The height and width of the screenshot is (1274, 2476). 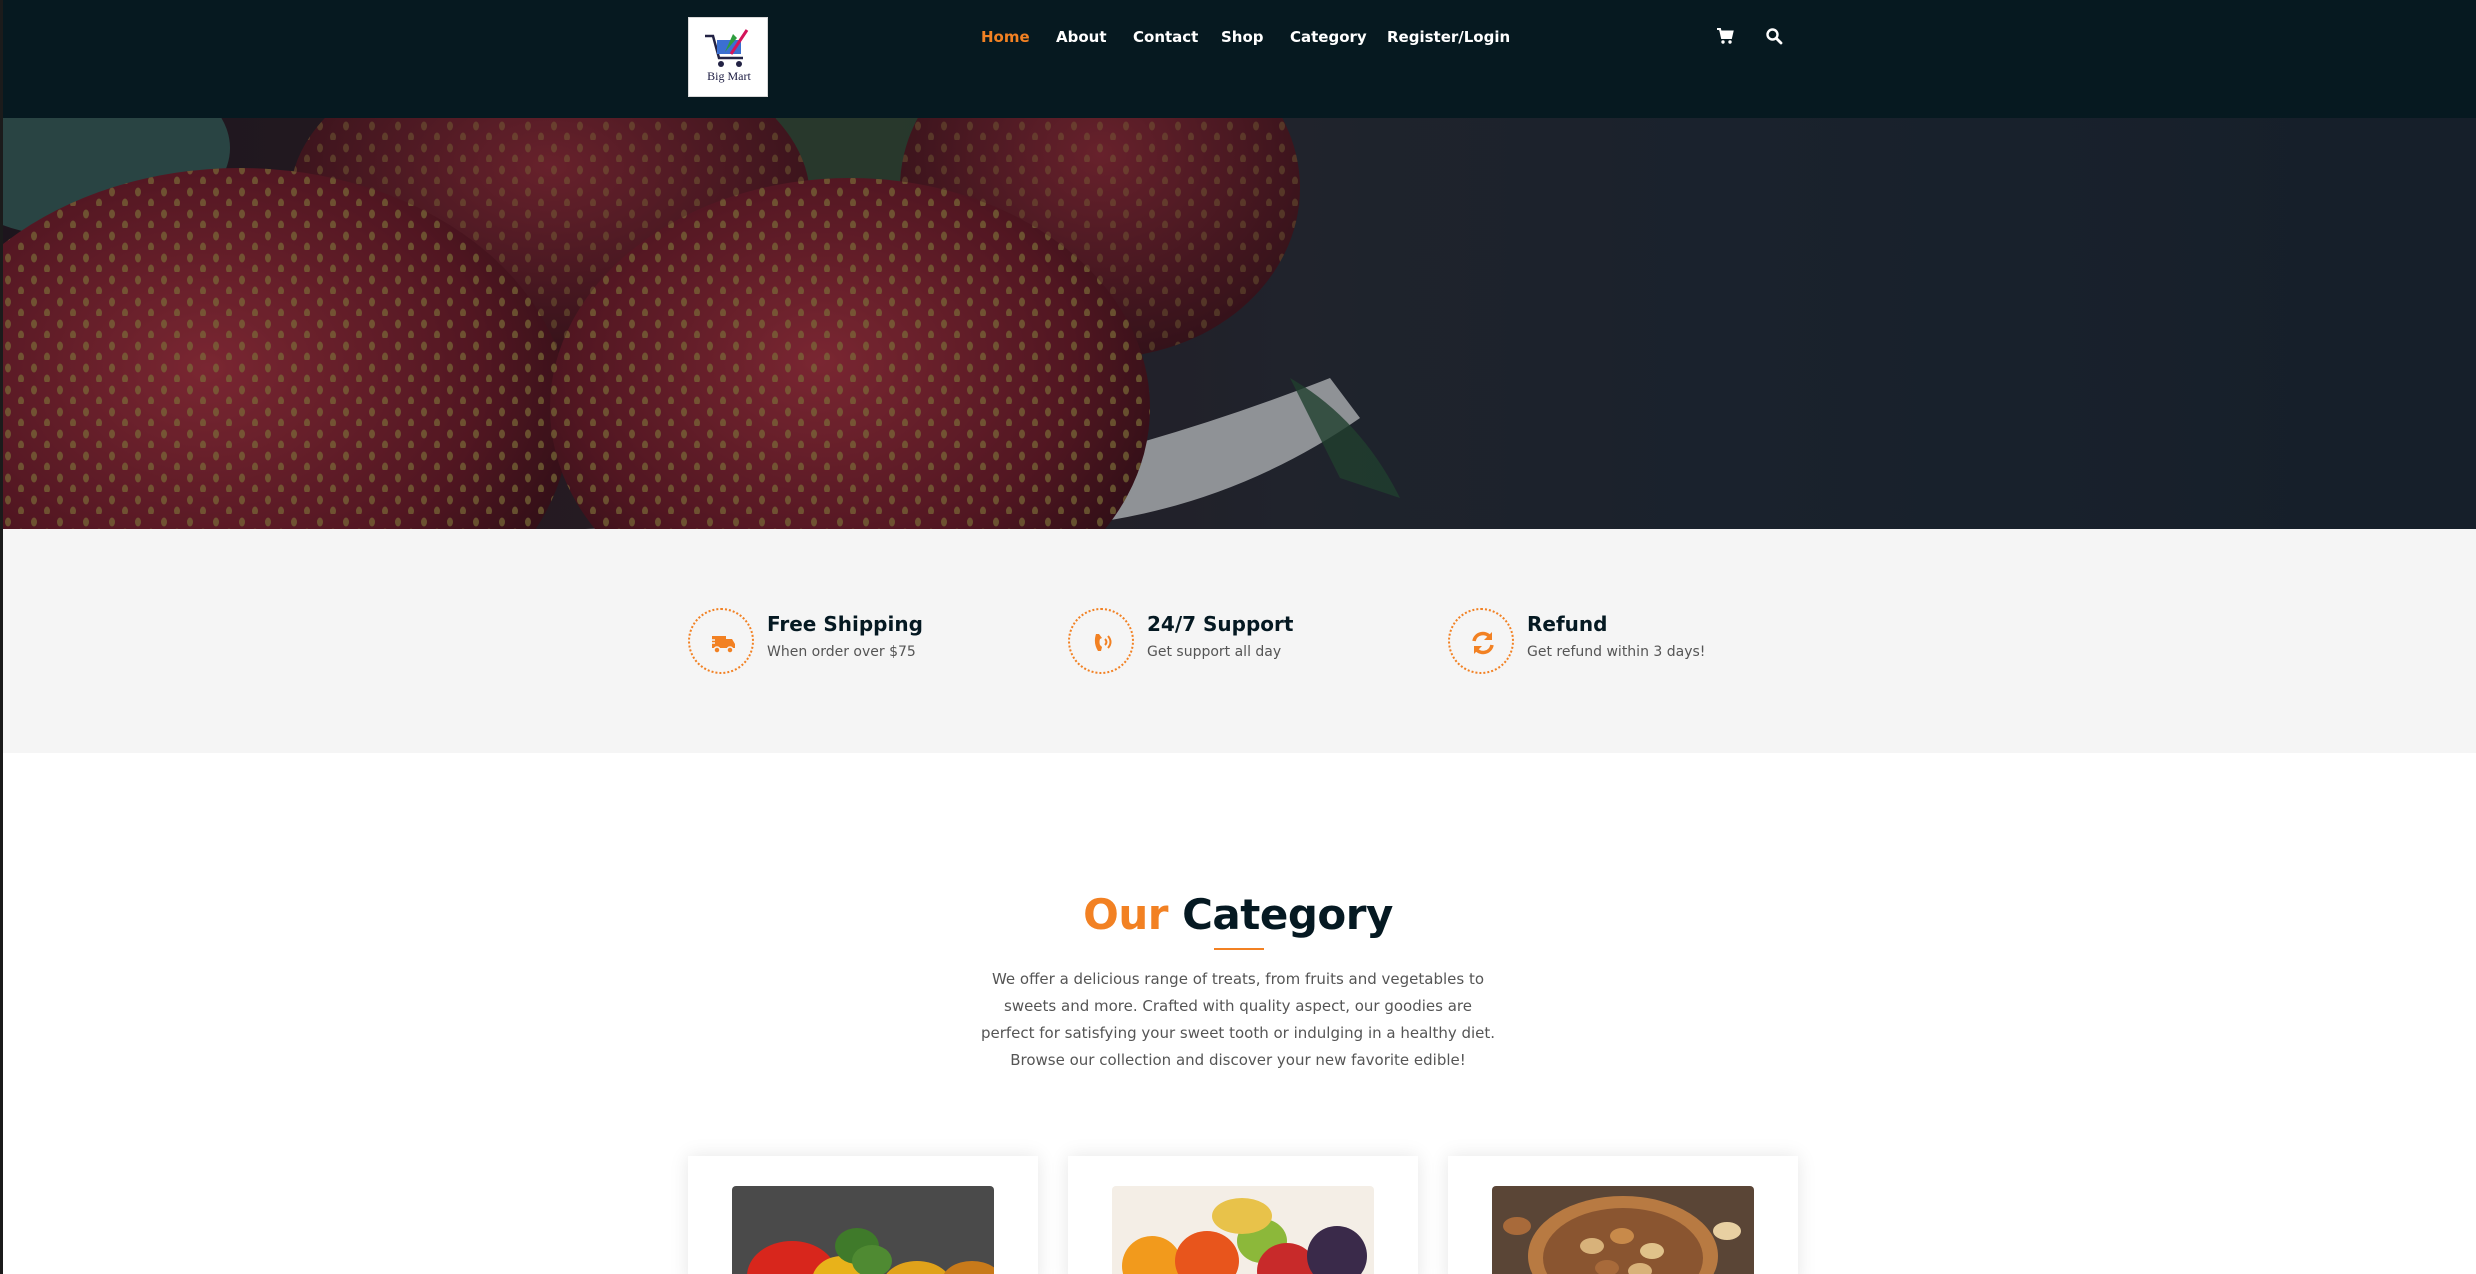 I want to click on category-card-nuts, so click(x=1623, y=1215).